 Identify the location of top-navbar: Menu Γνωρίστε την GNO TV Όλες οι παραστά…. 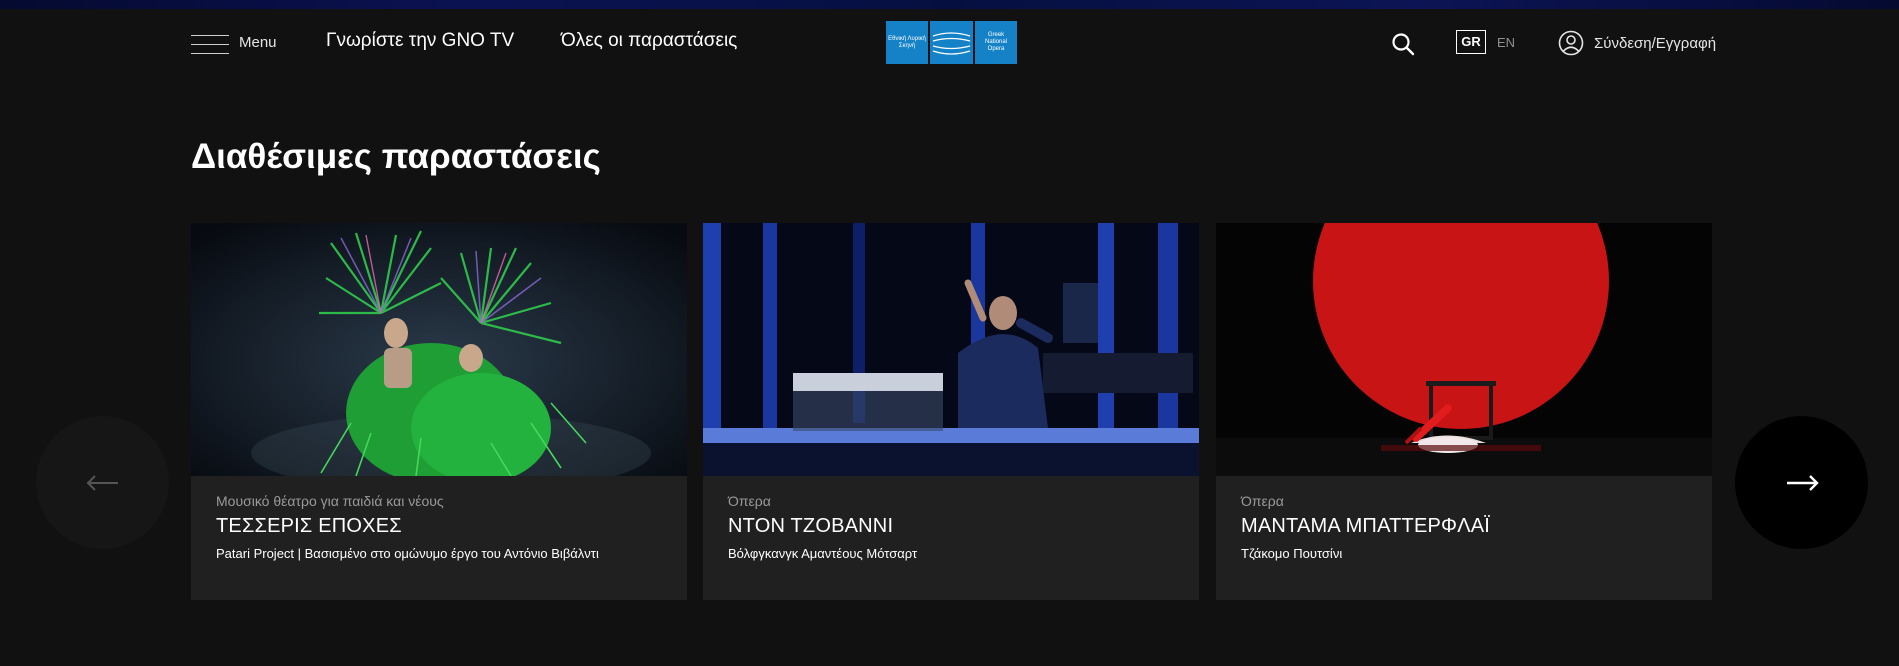
(949, 42).